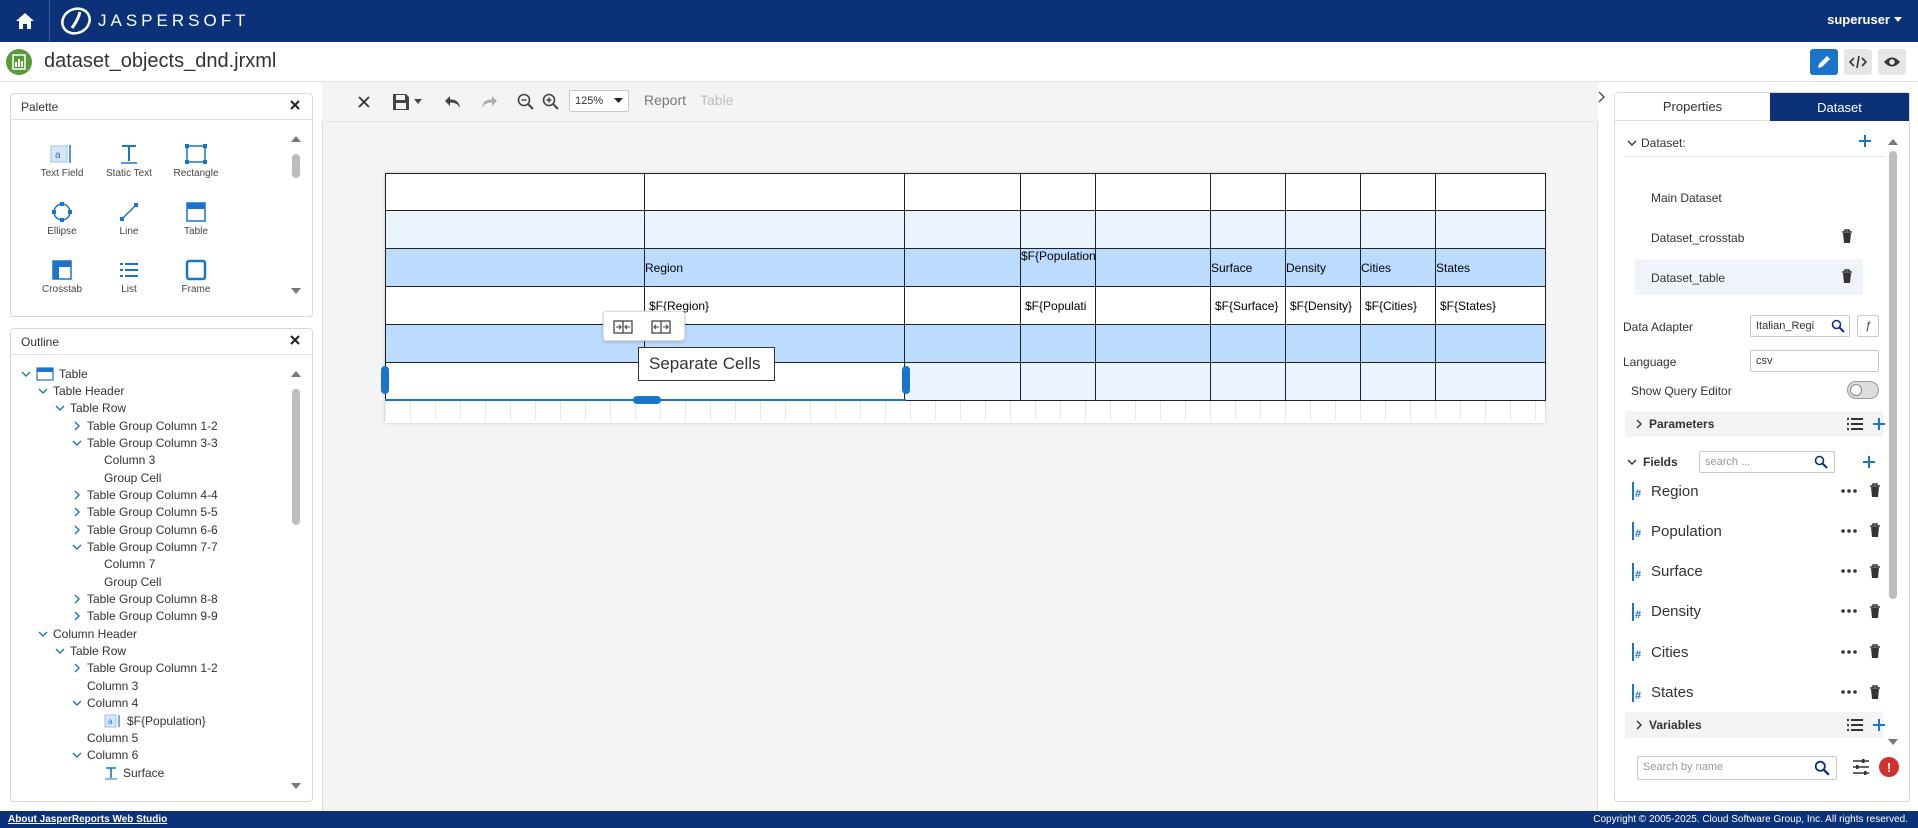  I want to click on close-outline-button, so click(295, 340).